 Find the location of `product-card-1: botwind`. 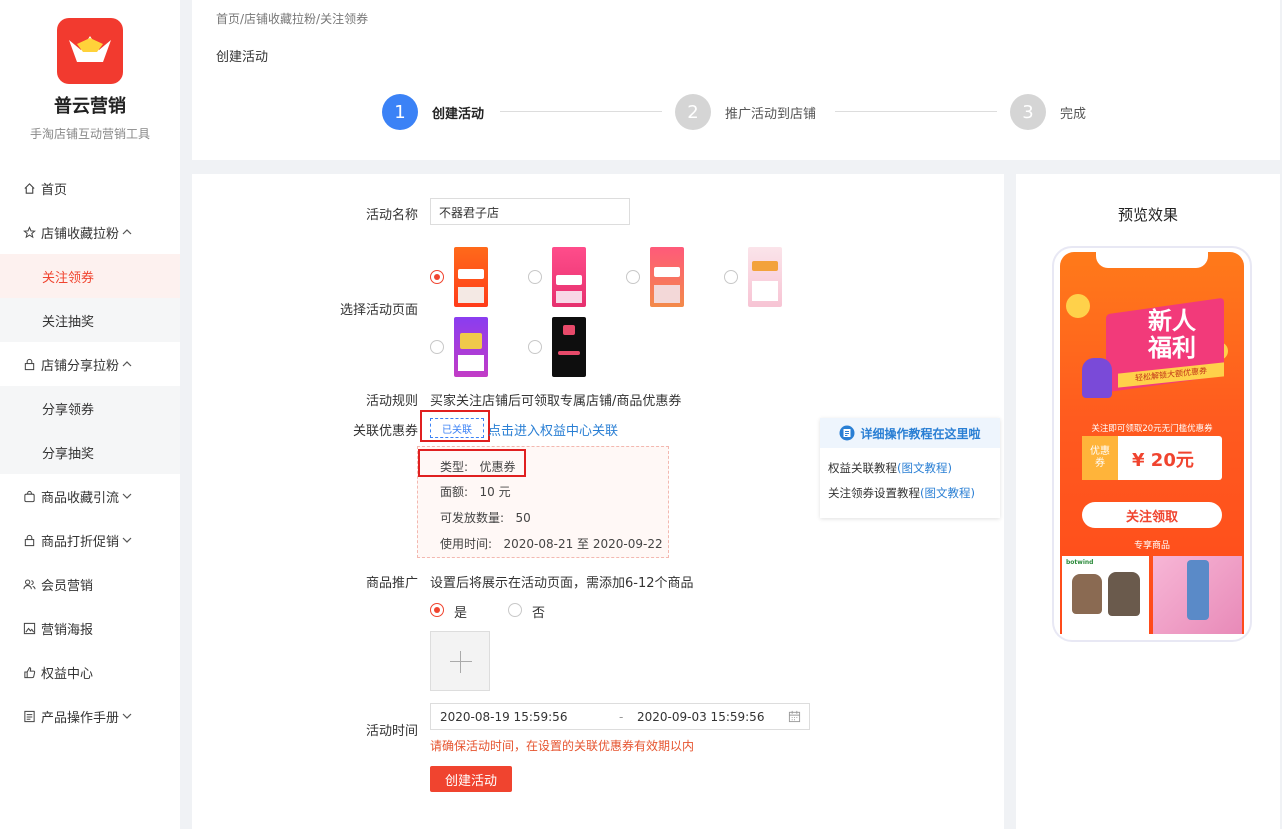

product-card-1: botwind is located at coordinates (1105, 595).